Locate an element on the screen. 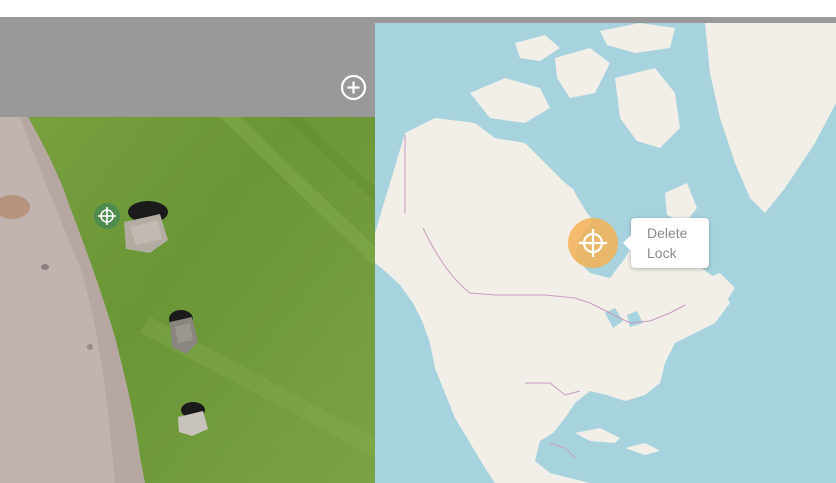  lock-option: Lock is located at coordinates (662, 253).